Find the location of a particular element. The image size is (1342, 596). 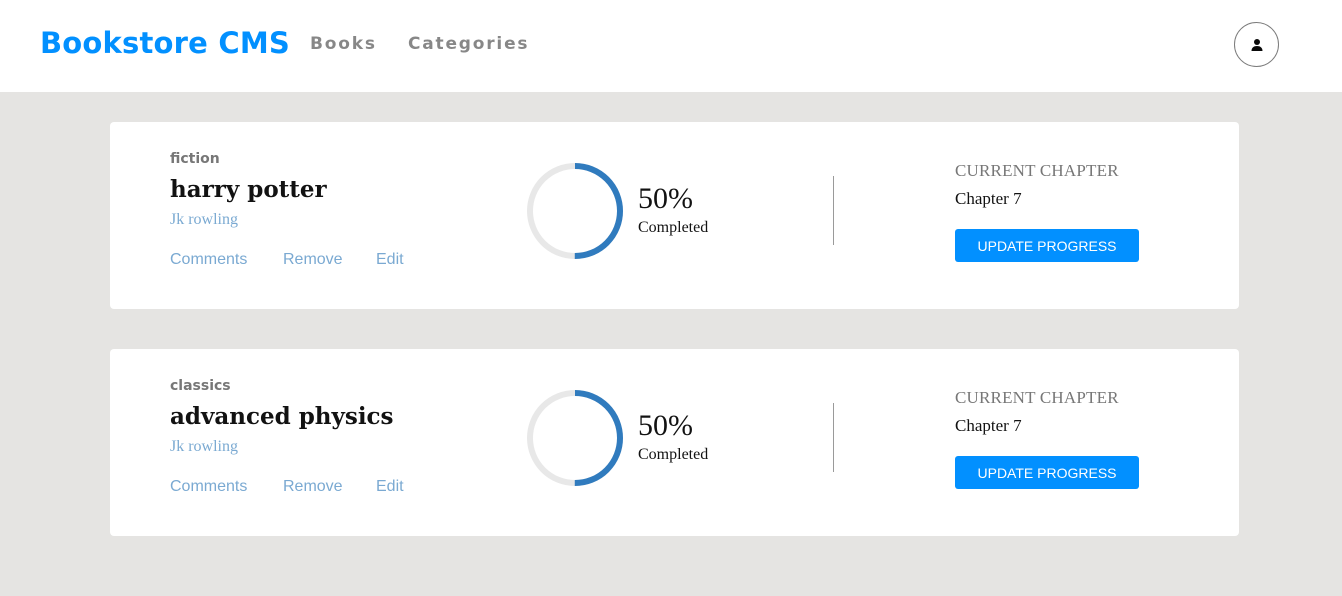

user-icon is located at coordinates (1256, 44).